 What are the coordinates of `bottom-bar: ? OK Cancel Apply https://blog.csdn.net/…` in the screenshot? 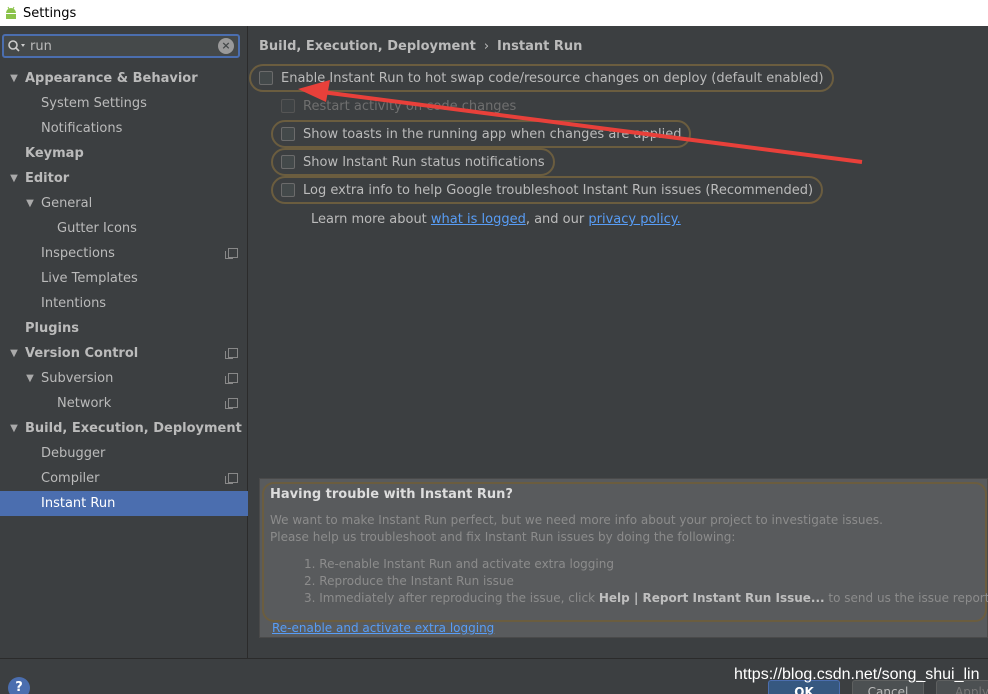 It's located at (494, 676).